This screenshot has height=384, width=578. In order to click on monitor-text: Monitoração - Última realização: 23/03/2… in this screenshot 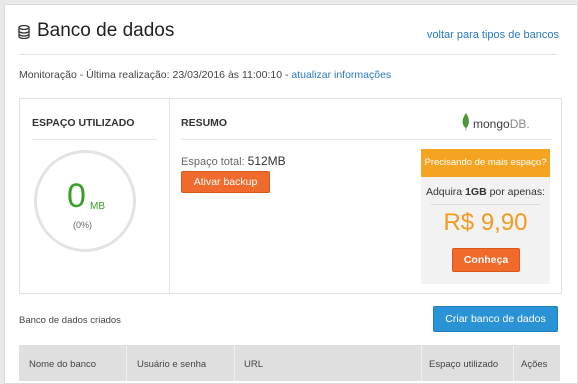, I will do `click(155, 75)`.